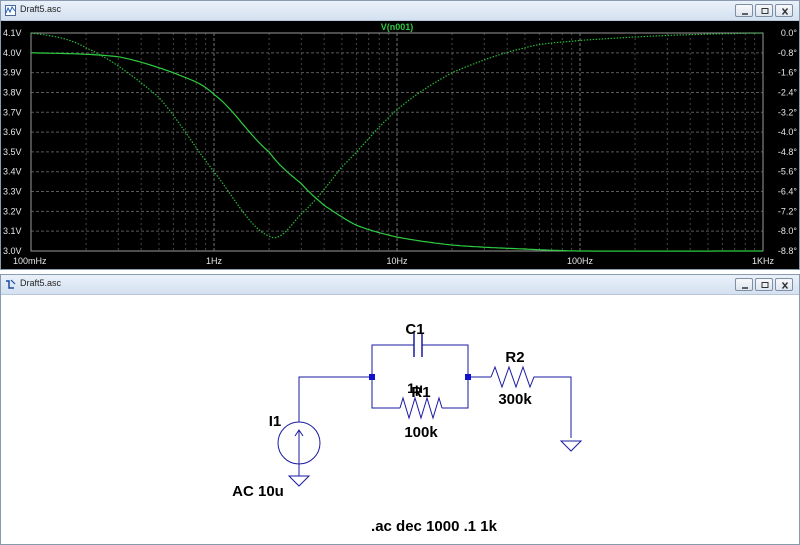 Image resolution: width=800 pixels, height=545 pixels. Describe the element at coordinates (421, 408) in the screenshot. I see `resistor-r1-symbol` at that location.